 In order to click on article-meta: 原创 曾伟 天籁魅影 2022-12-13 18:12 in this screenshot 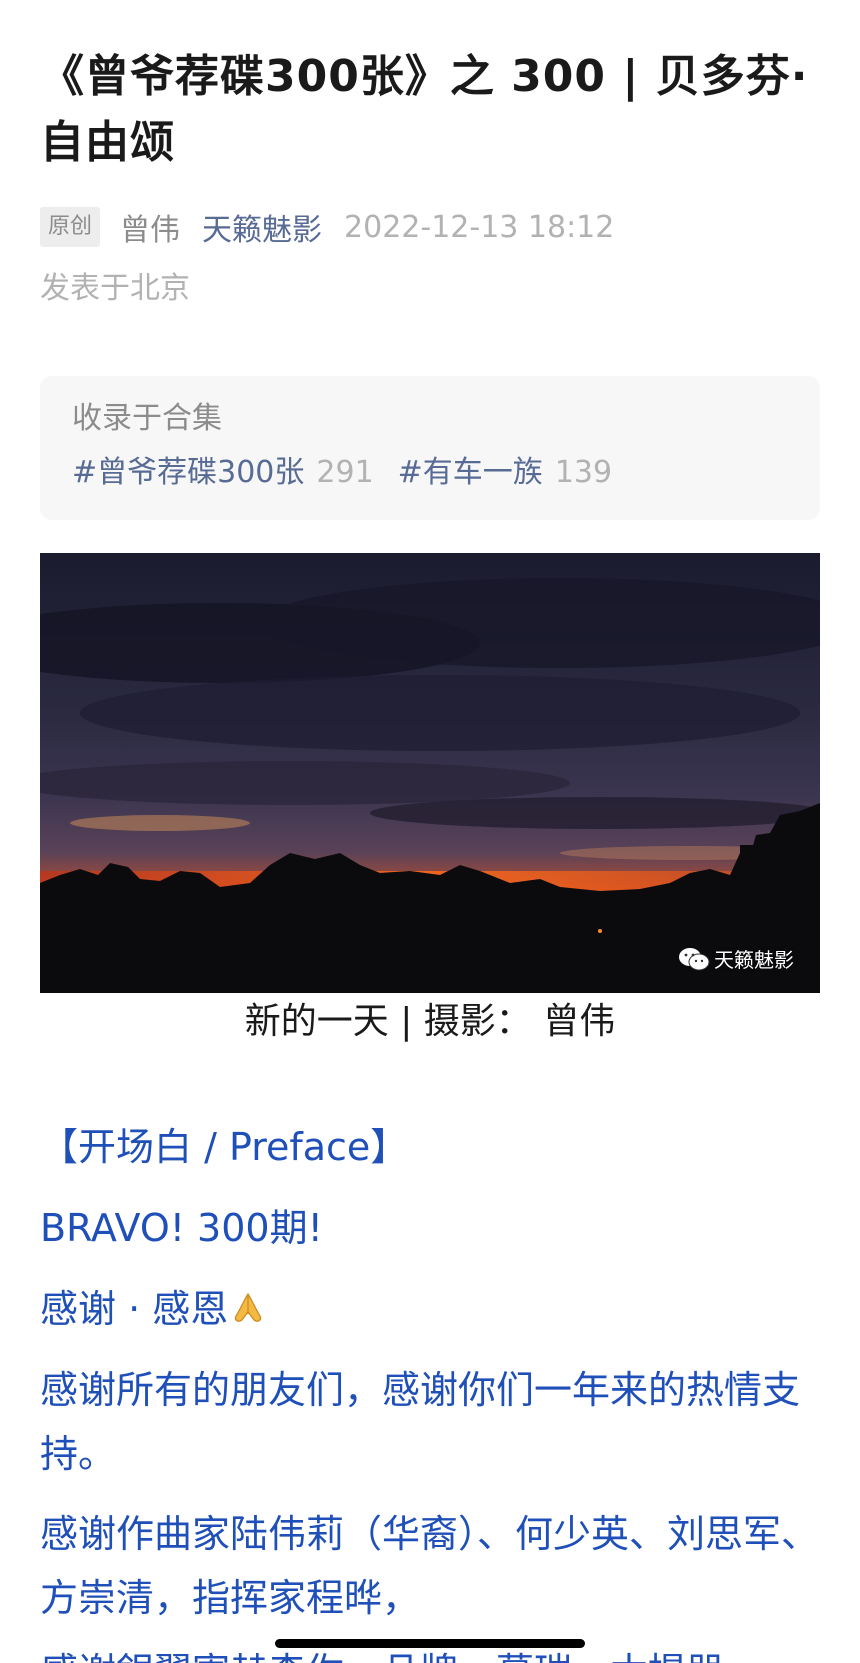, I will do `click(327, 227)`.